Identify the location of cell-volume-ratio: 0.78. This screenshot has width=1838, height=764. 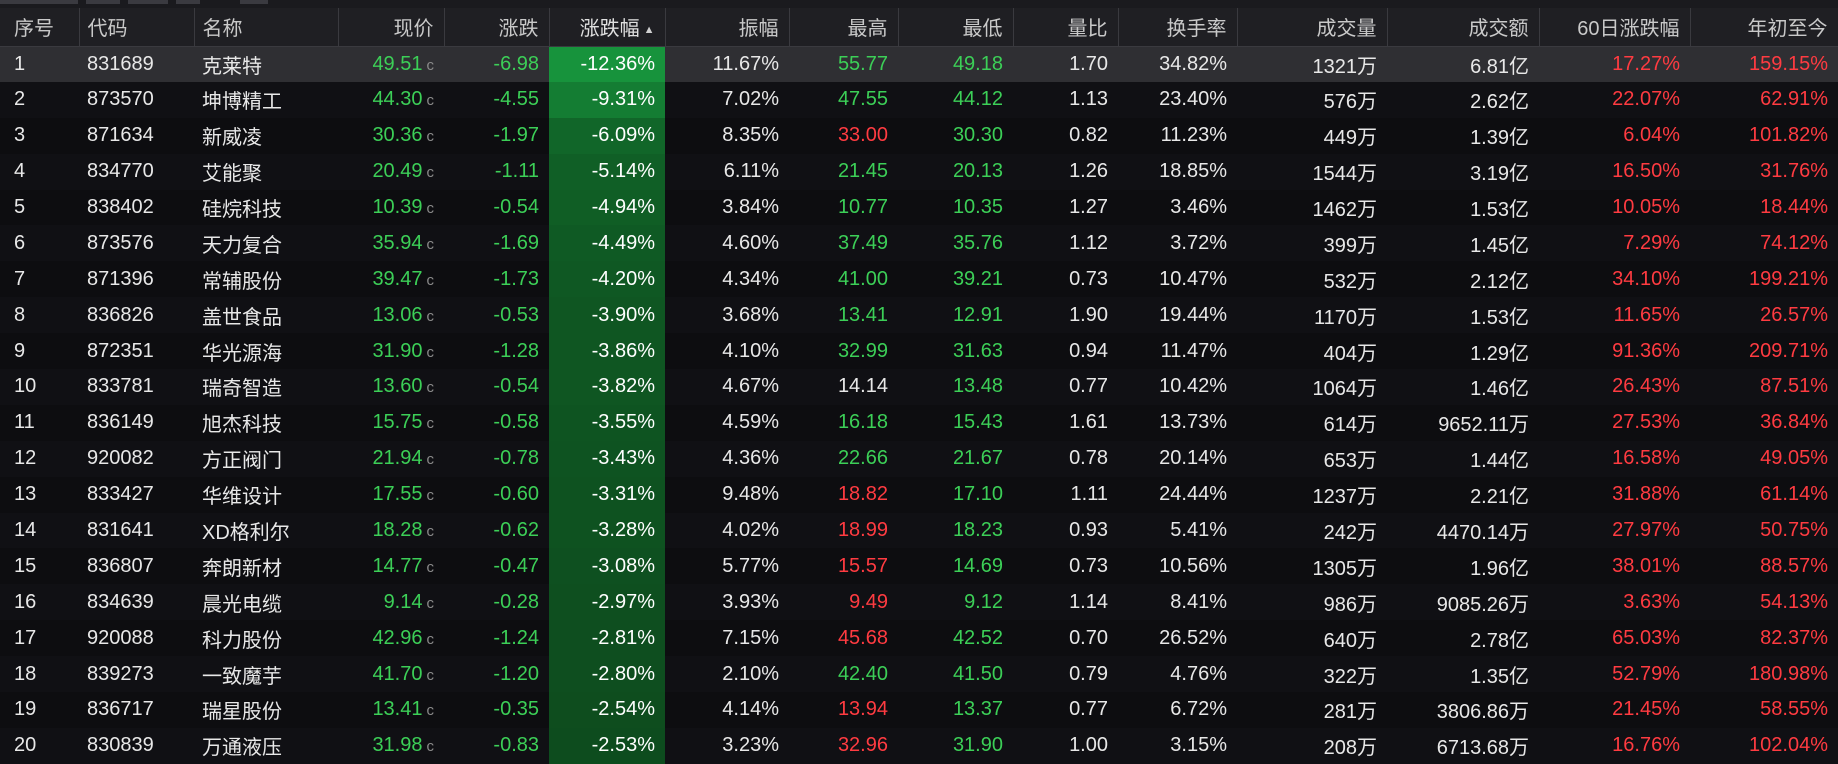
(1088, 458).